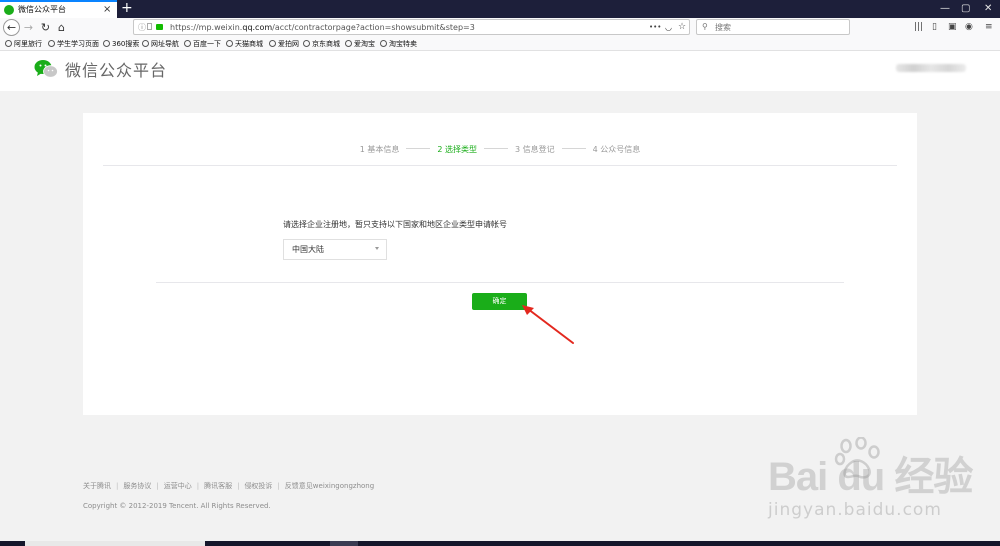 The width and height of the screenshot is (1000, 546). I want to click on maximize-icon: ▢, so click(965, 9).